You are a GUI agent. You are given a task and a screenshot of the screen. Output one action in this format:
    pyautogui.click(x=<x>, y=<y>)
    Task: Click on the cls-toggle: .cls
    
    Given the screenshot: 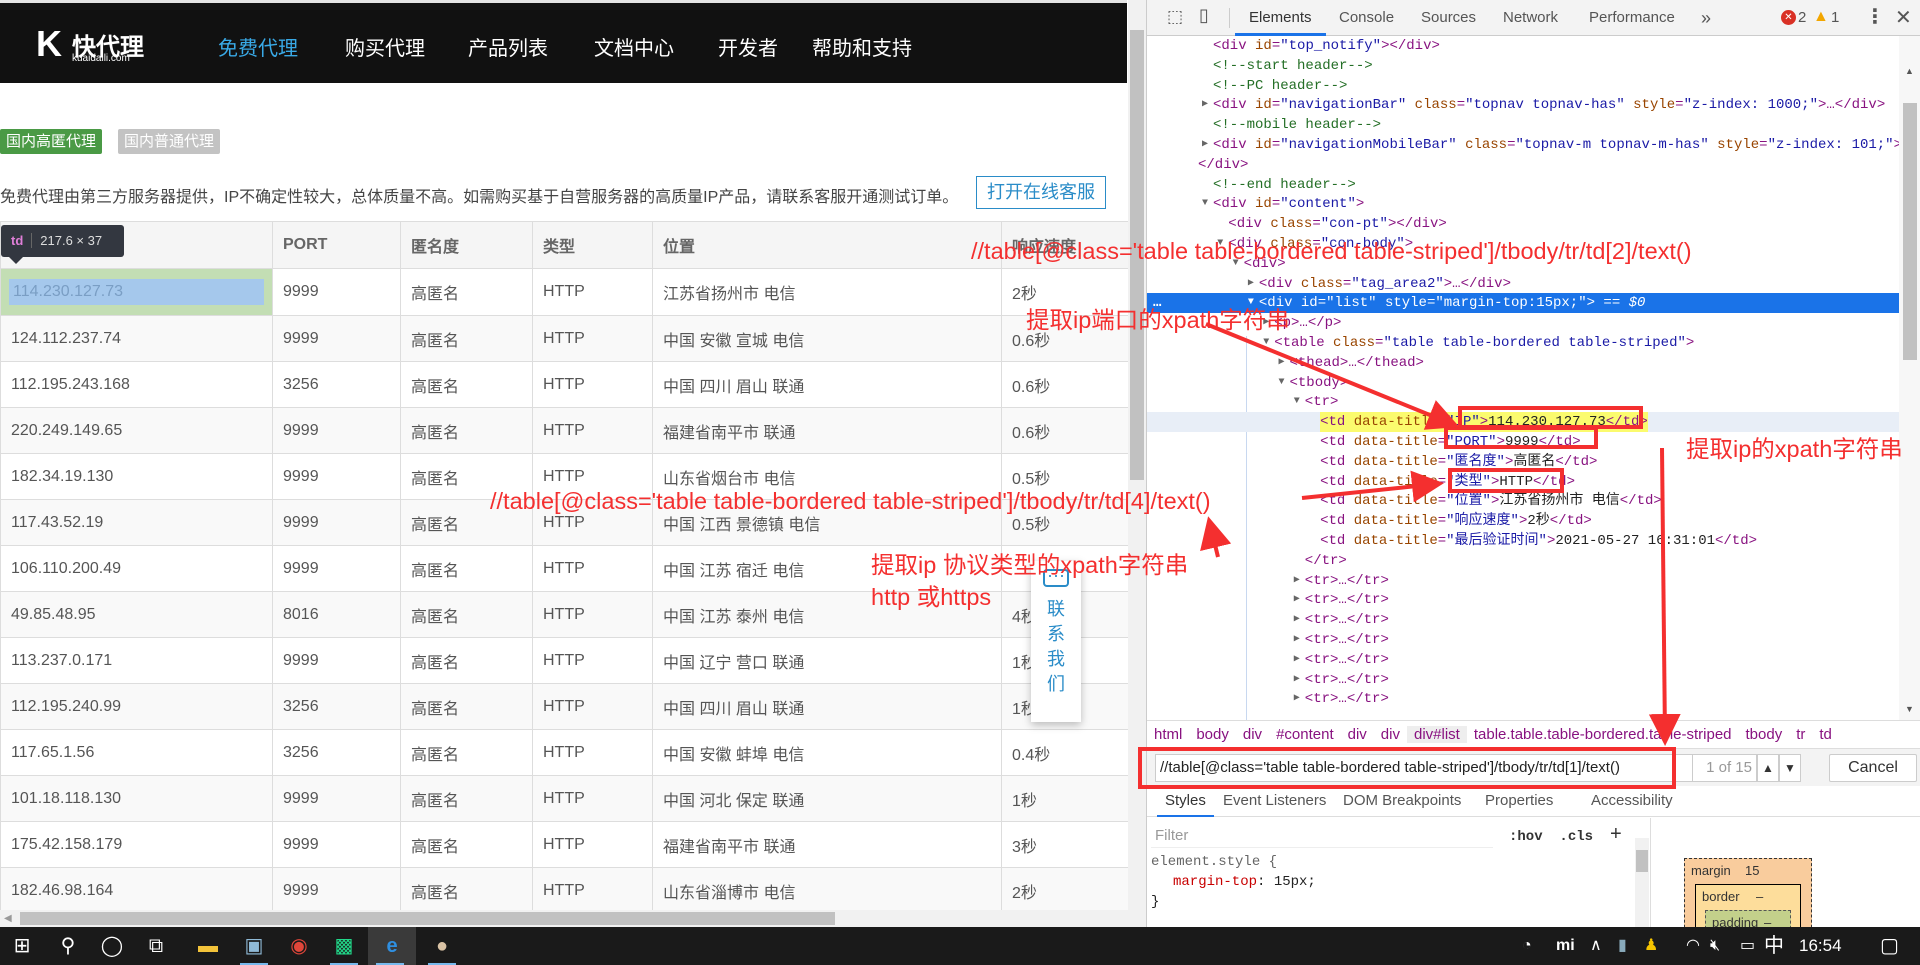 What is the action you would take?
    pyautogui.click(x=1576, y=837)
    